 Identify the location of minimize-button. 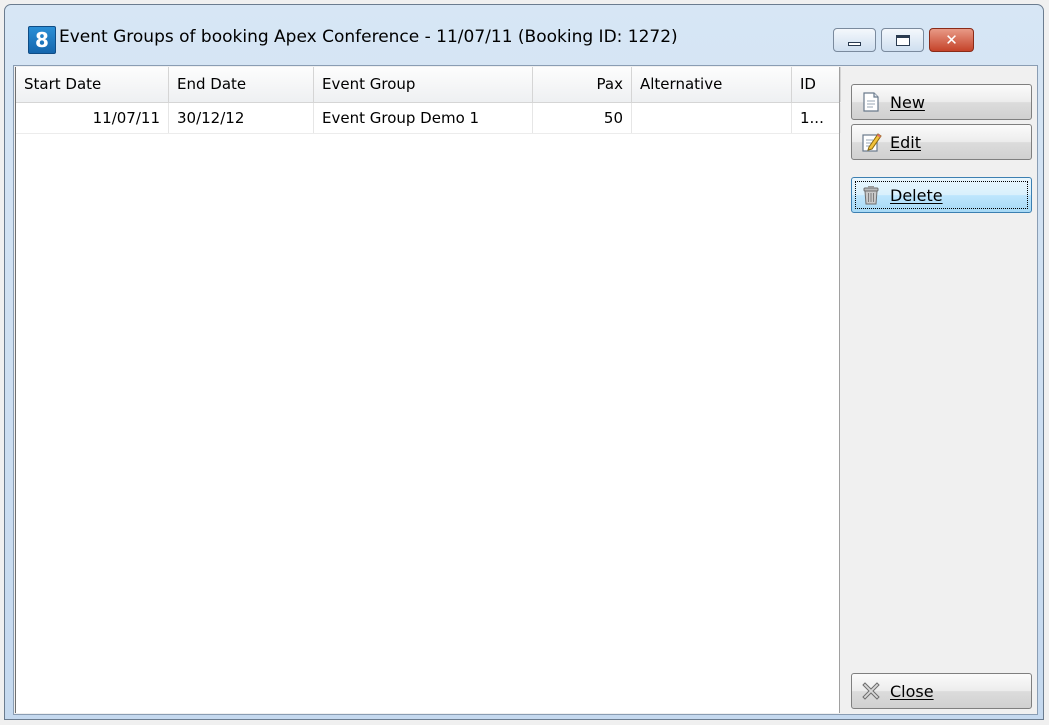
(854, 40).